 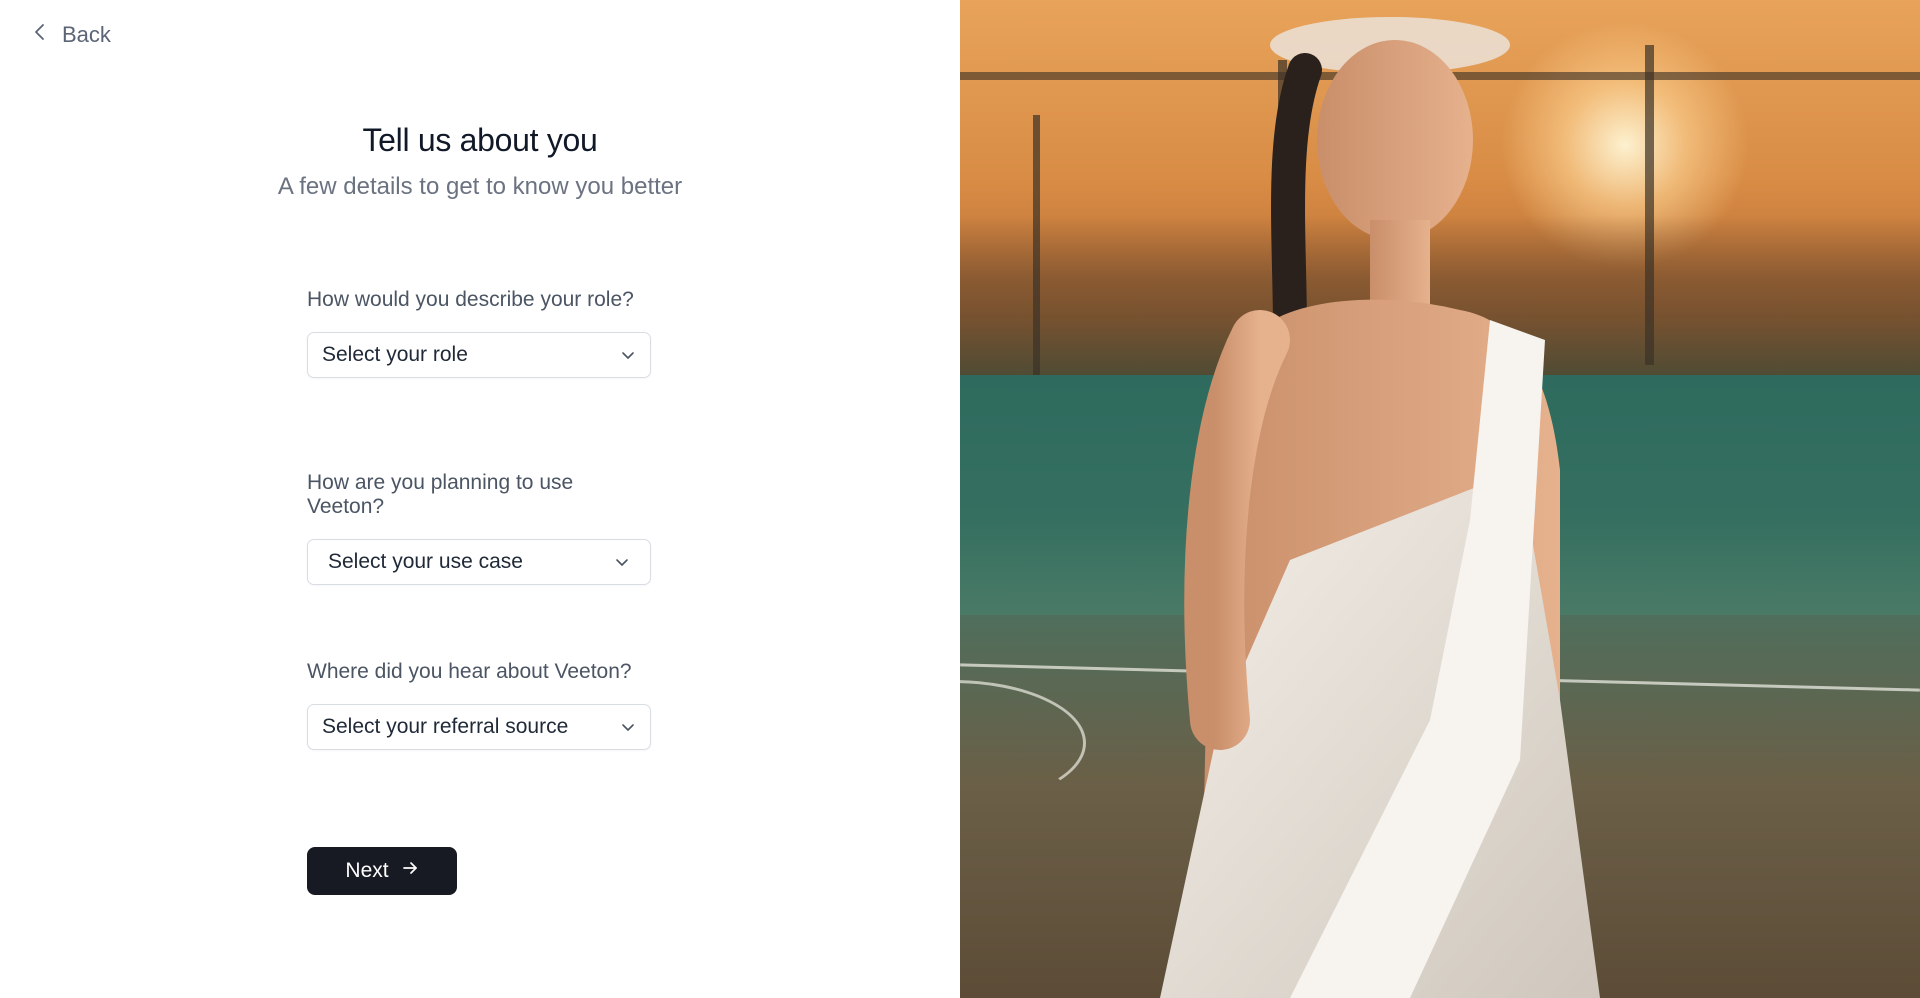 What do you see at coordinates (40, 35) in the screenshot?
I see `chevron-left-icon` at bounding box center [40, 35].